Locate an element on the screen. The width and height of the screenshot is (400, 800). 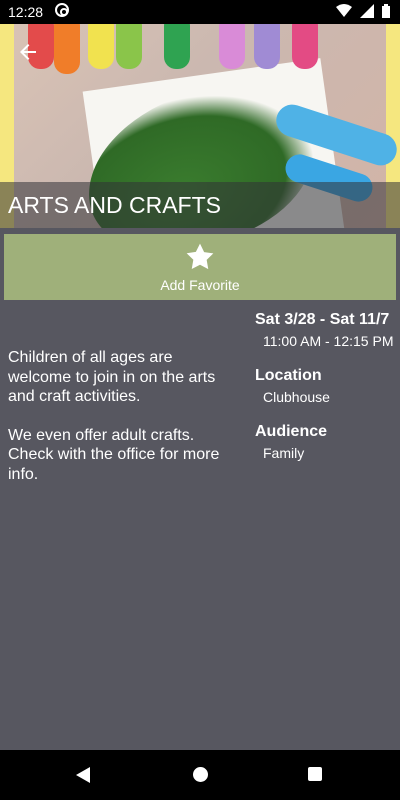
status-icons is located at coordinates (363, 11).